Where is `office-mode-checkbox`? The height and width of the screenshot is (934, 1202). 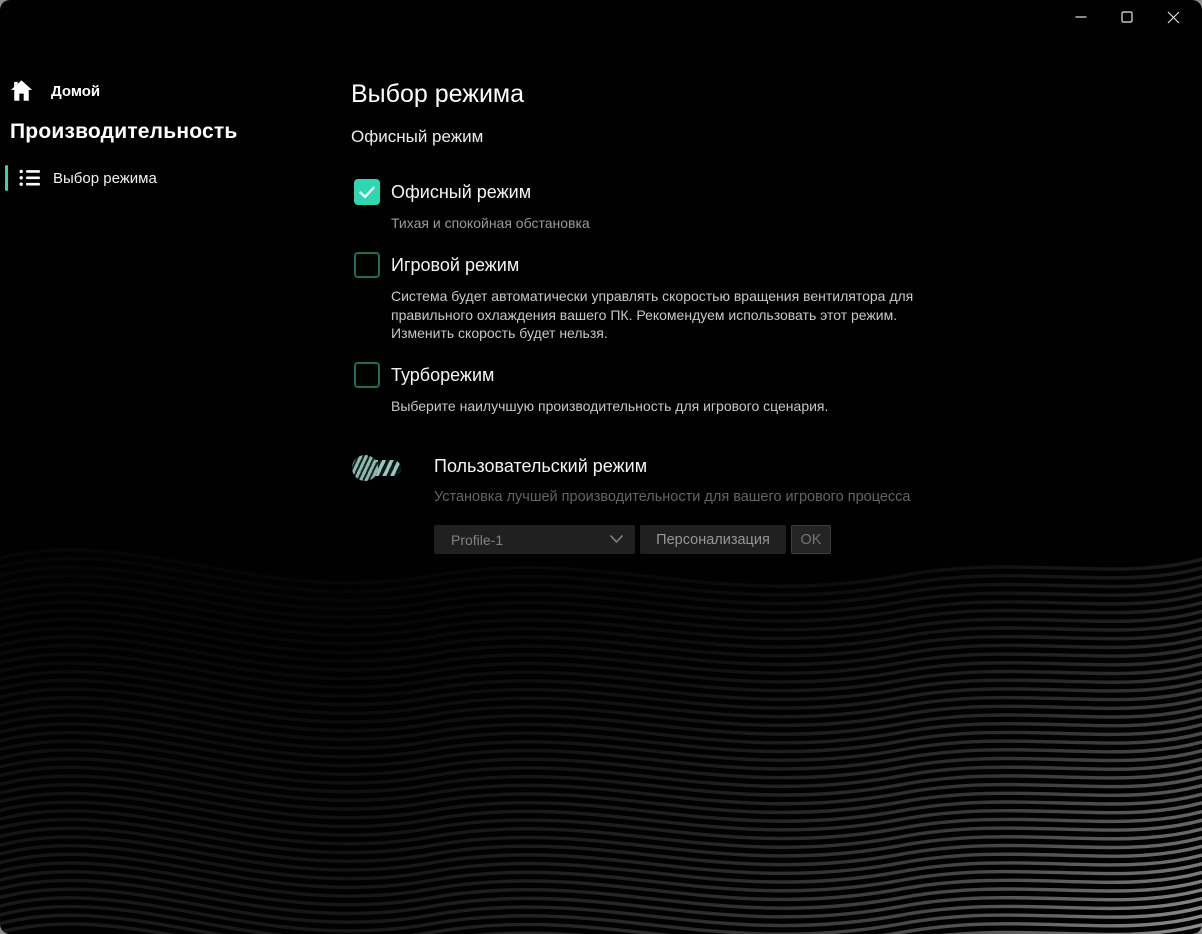 office-mode-checkbox is located at coordinates (367, 192).